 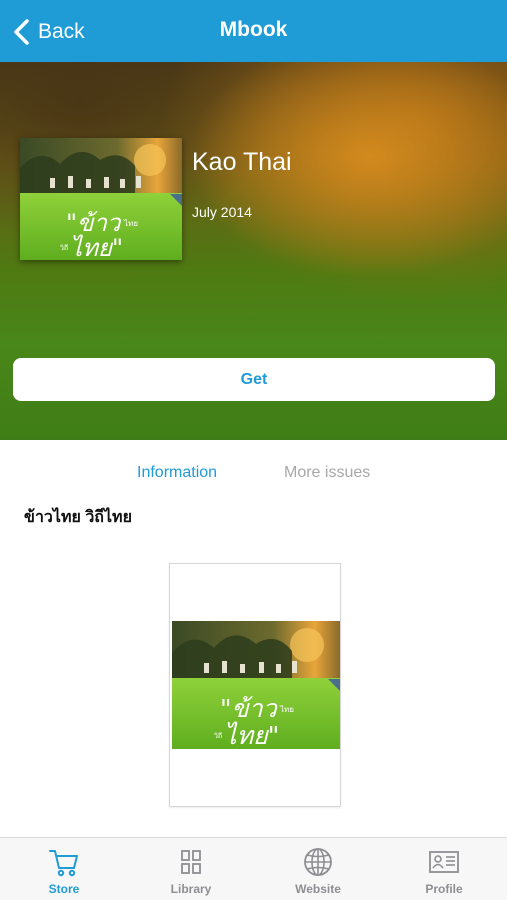 I want to click on tabbar-item-profile: Profile, so click(x=444, y=869).